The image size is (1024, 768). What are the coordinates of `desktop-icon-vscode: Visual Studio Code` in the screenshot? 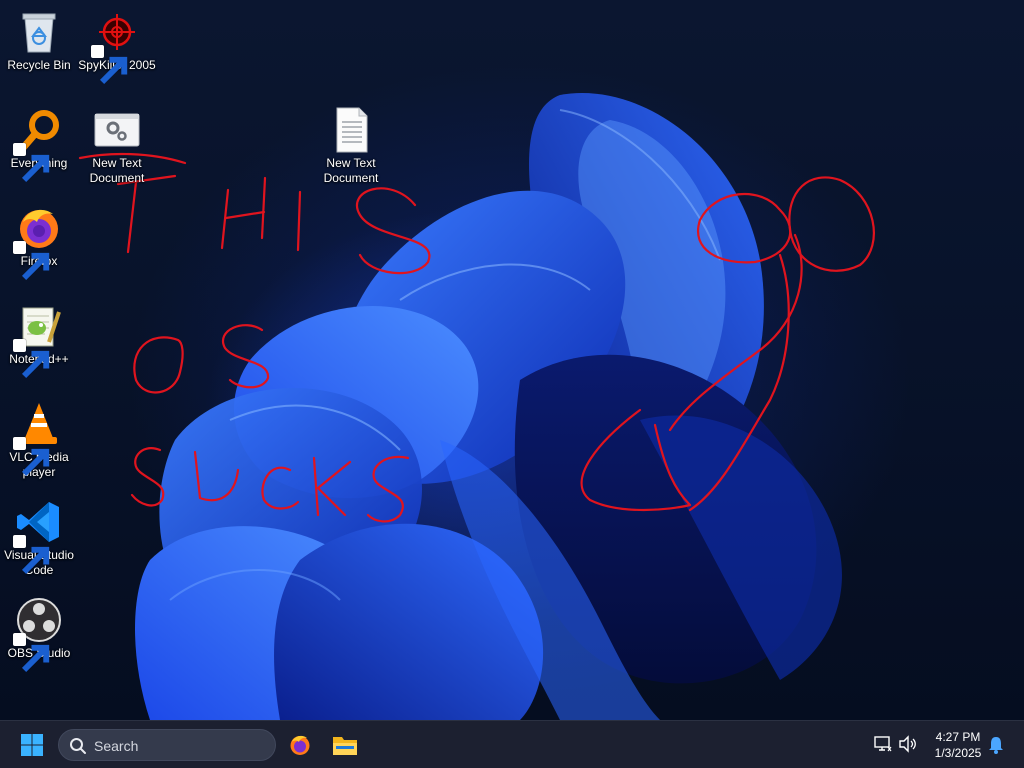 It's located at (39, 538).